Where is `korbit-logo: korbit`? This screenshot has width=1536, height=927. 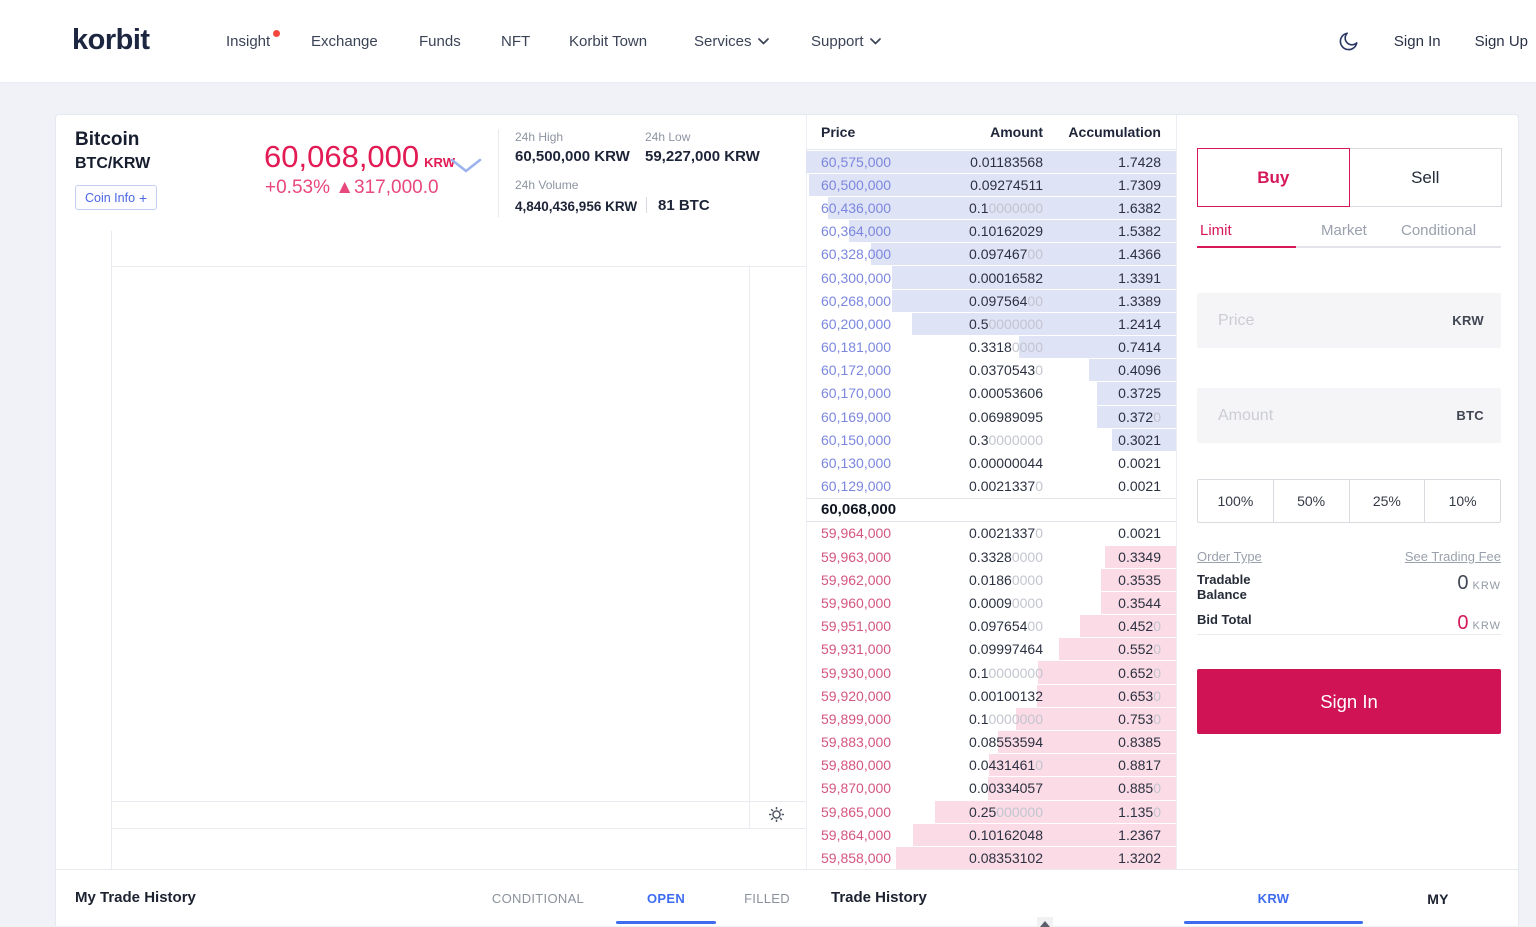
korbit-logo: korbit is located at coordinates (111, 40).